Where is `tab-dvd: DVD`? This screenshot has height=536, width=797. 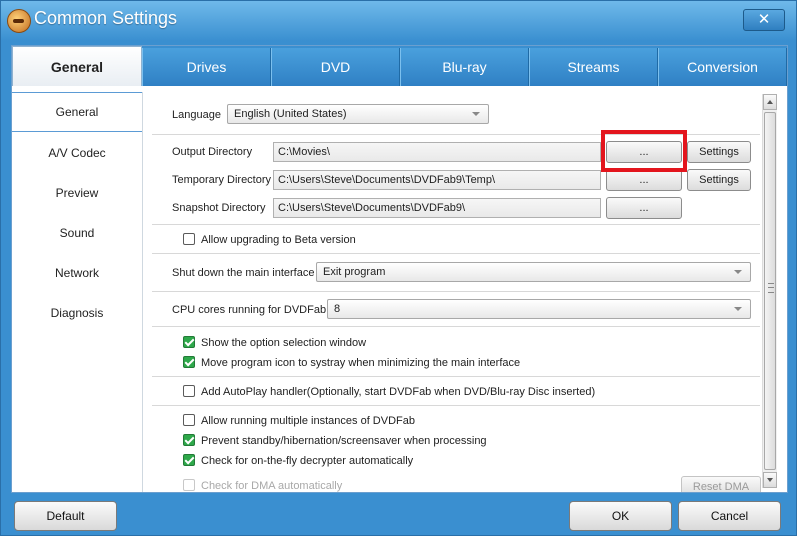 tab-dvd: DVD is located at coordinates (335, 67).